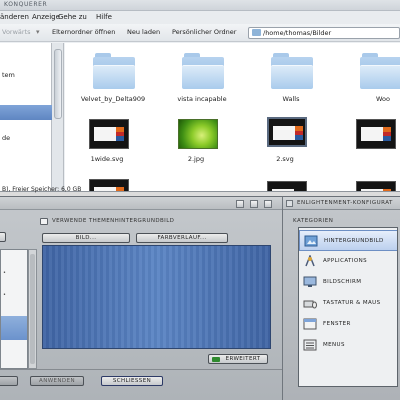 Image resolution: width=400 pixels, height=400 pixels. What do you see at coordinates (238, 359) in the screenshot?
I see `advanced-button: ERWEITERT` at bounding box center [238, 359].